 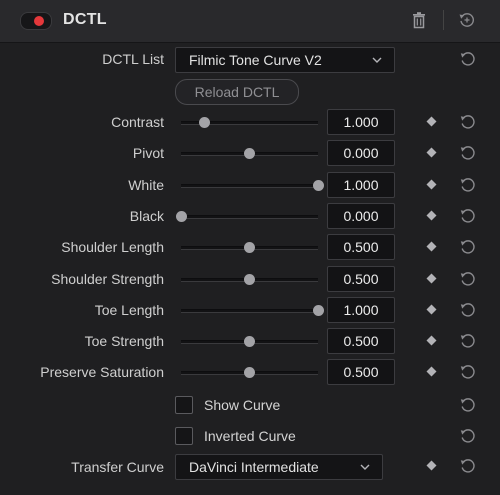 I want to click on transfer-curve-value: DaVinci Intermediate, so click(x=254, y=467).